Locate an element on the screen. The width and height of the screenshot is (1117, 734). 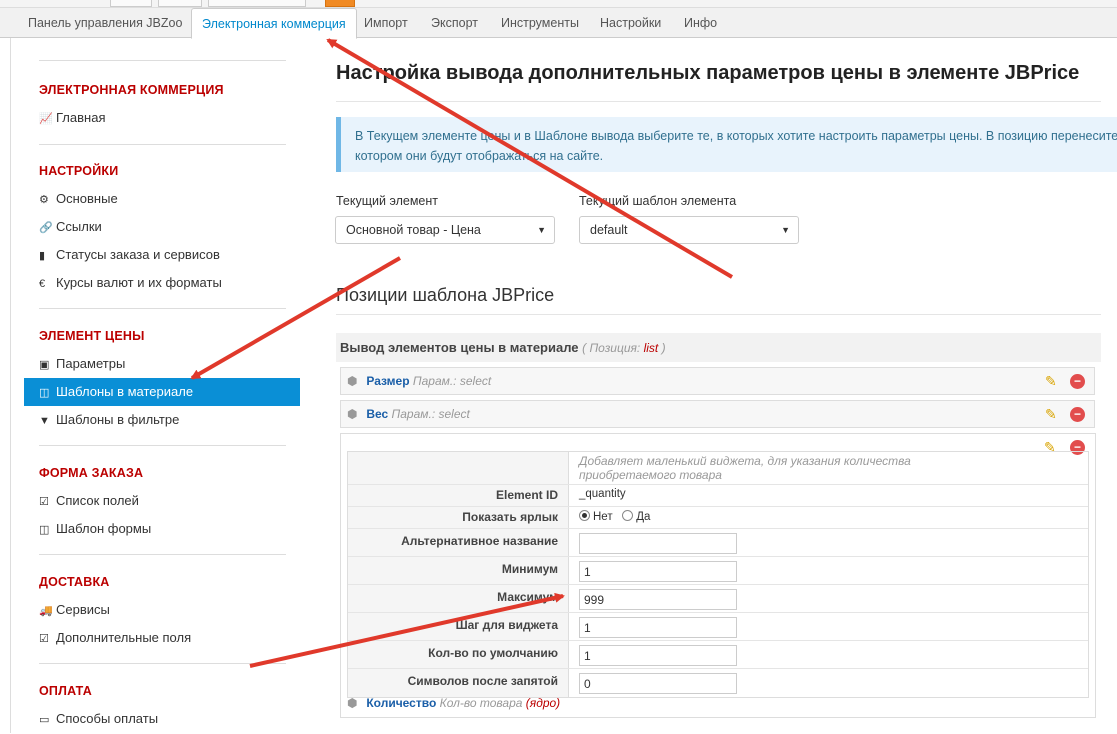
radio-no-label: Нет is located at coordinates (603, 517).